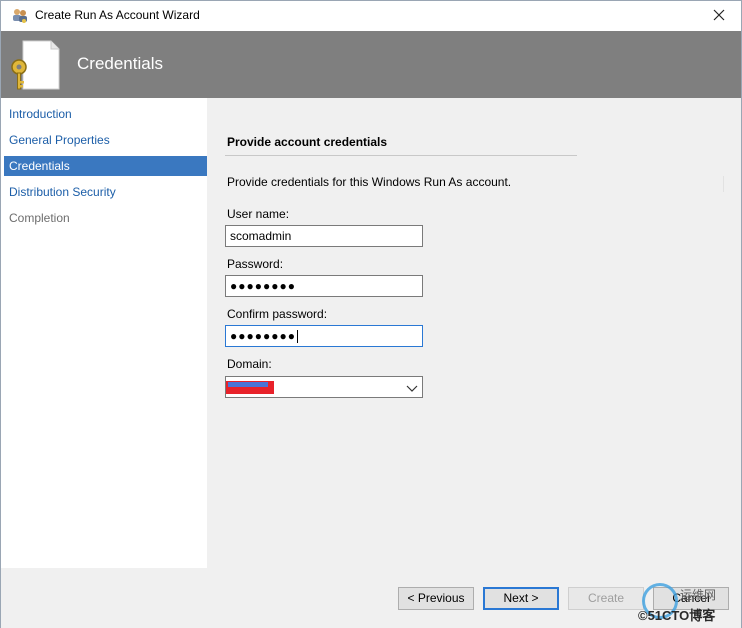  What do you see at coordinates (324, 336) in the screenshot?
I see `confirm-password-input: ●●●●●●●●` at bounding box center [324, 336].